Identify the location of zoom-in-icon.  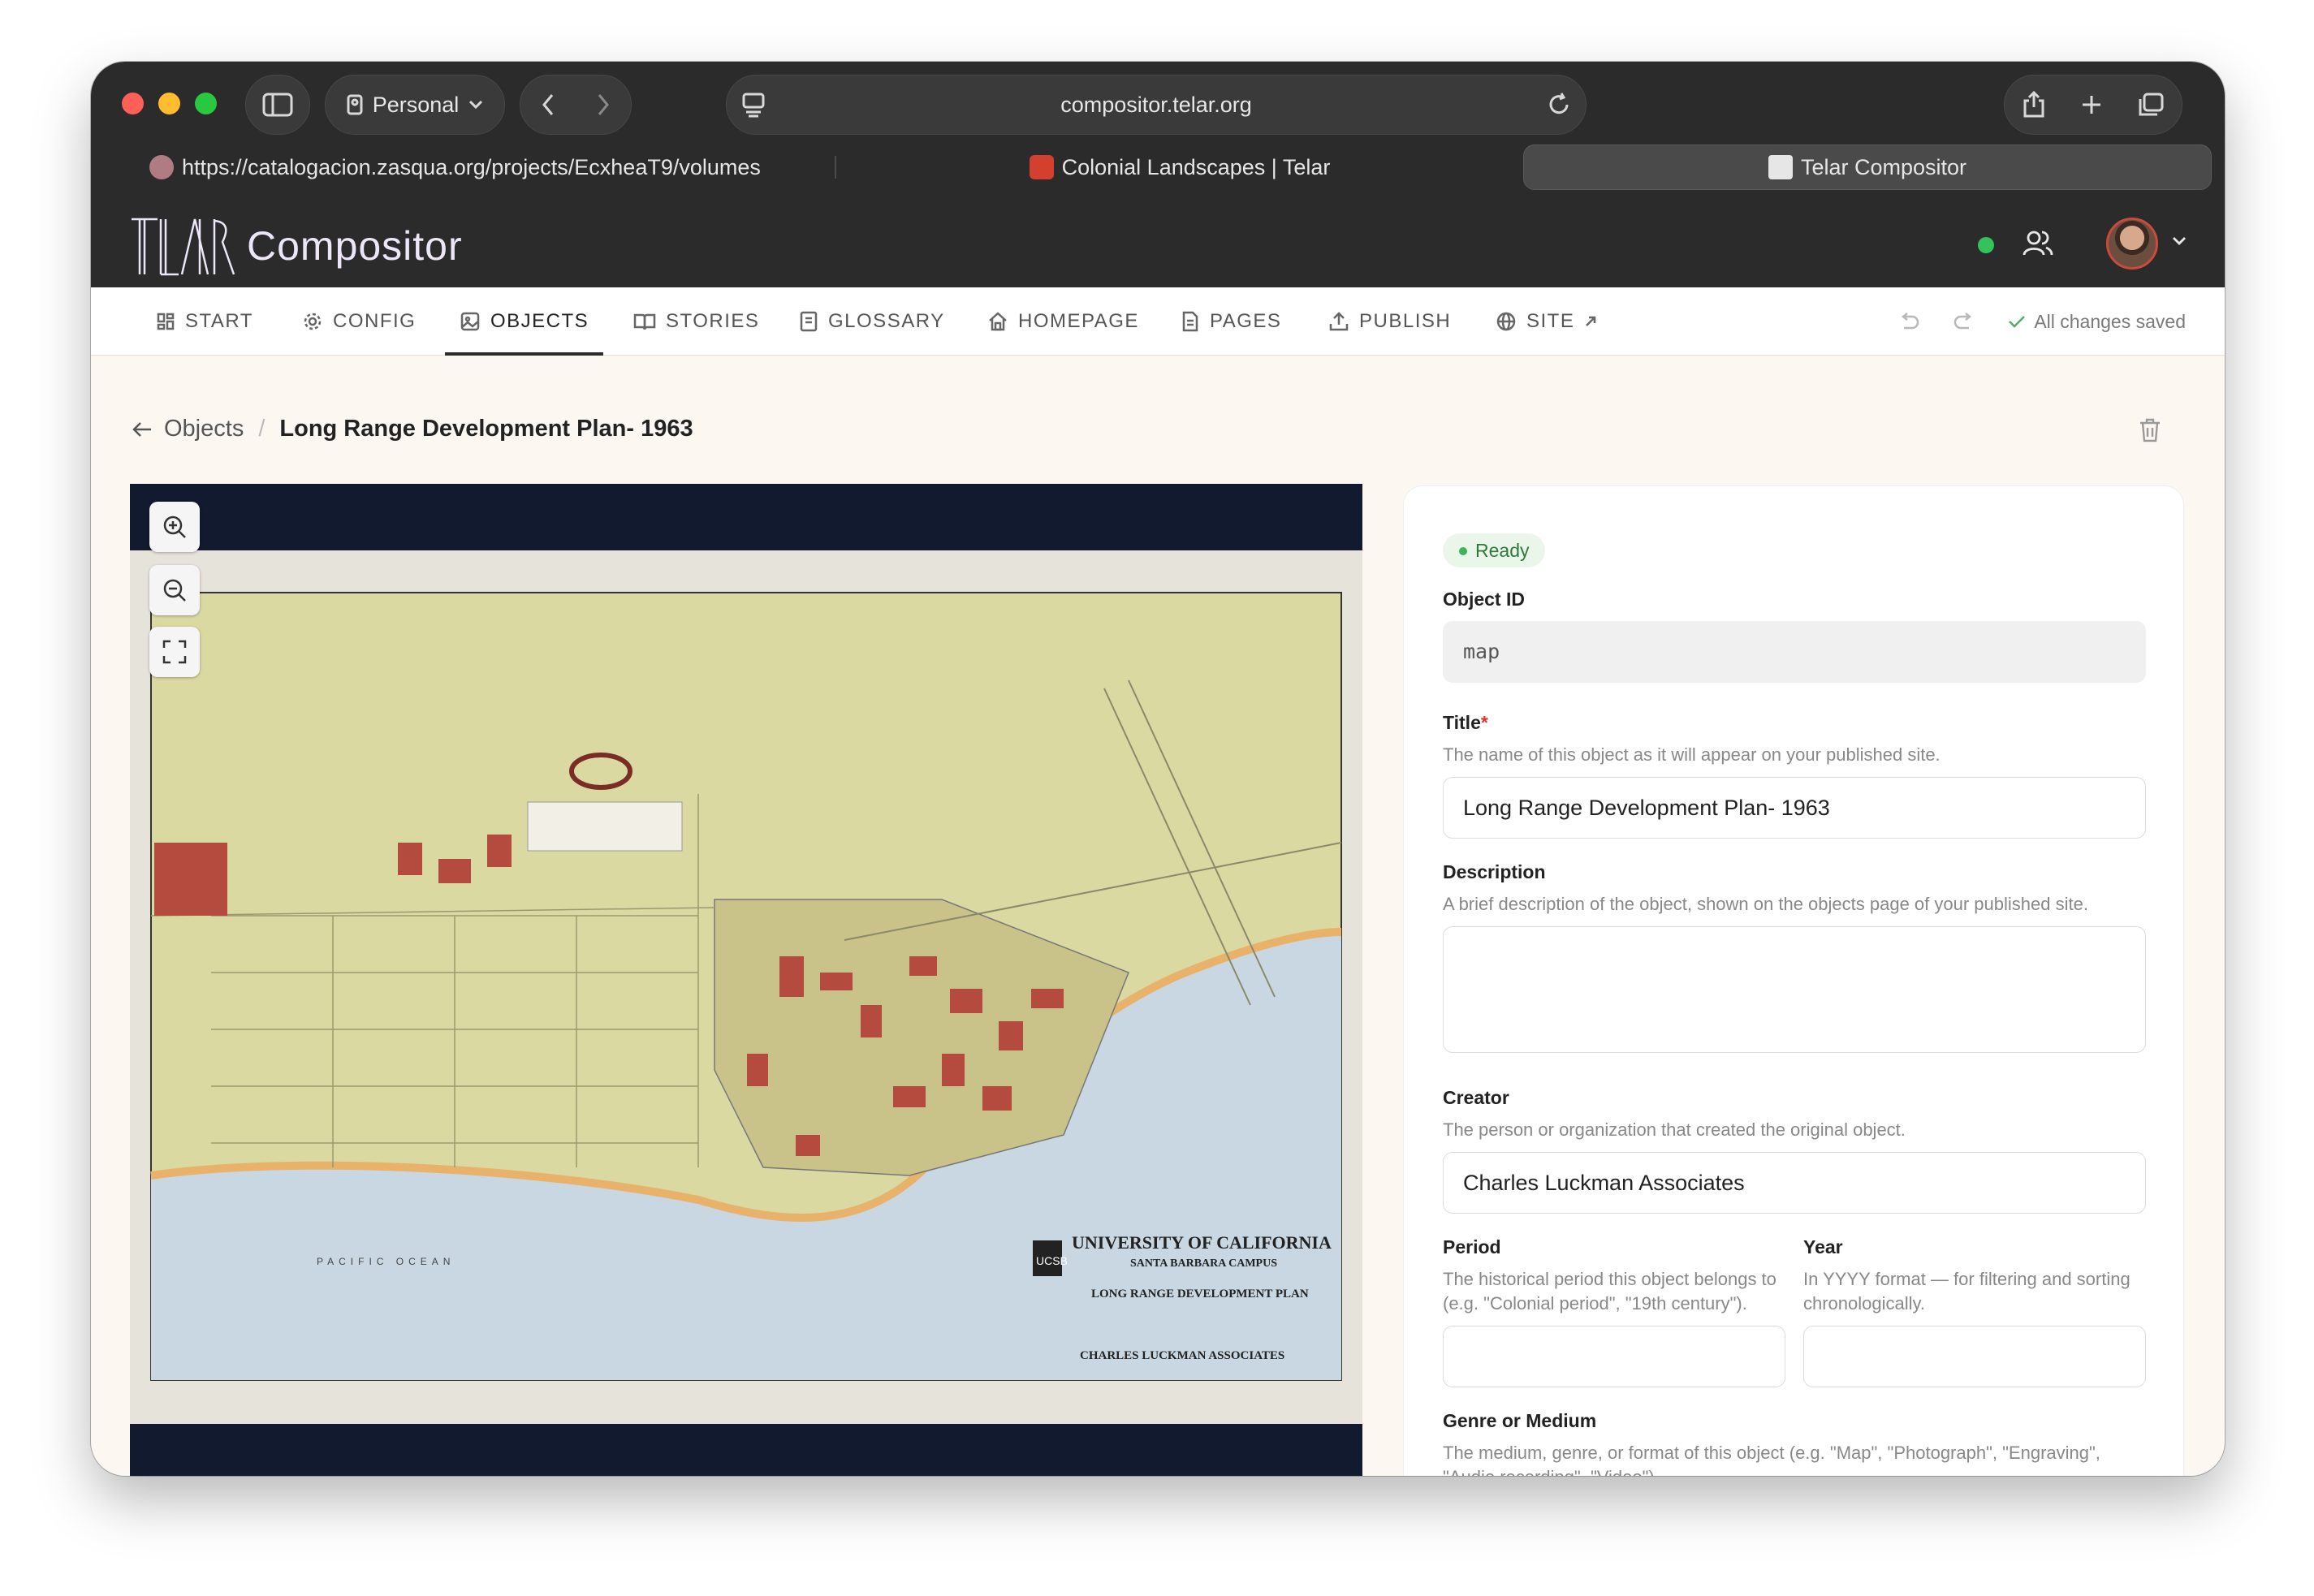
(174, 526).